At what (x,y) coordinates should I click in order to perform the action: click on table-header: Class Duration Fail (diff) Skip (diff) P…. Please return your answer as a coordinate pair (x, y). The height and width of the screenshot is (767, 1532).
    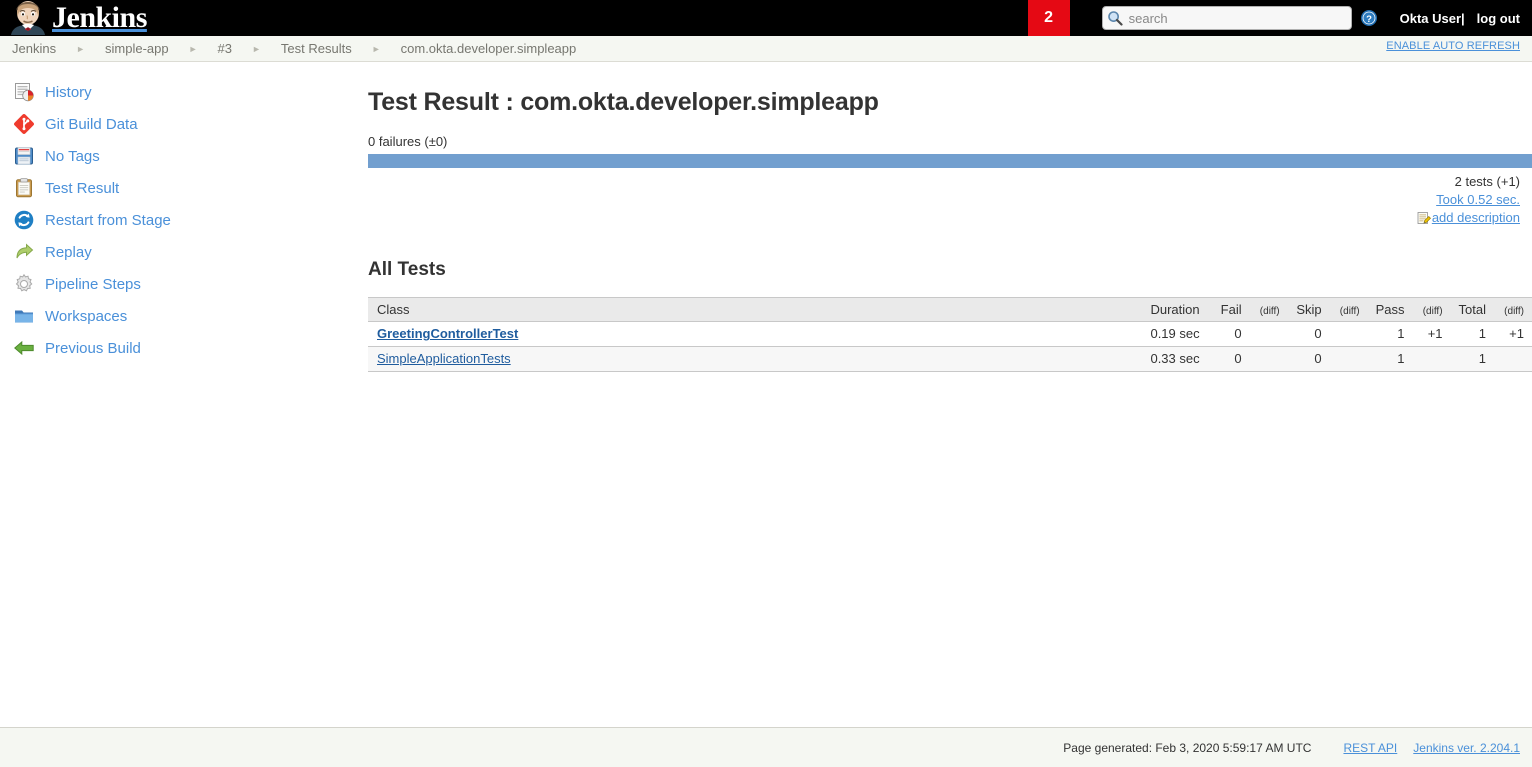
    Looking at the image, I should click on (950, 309).